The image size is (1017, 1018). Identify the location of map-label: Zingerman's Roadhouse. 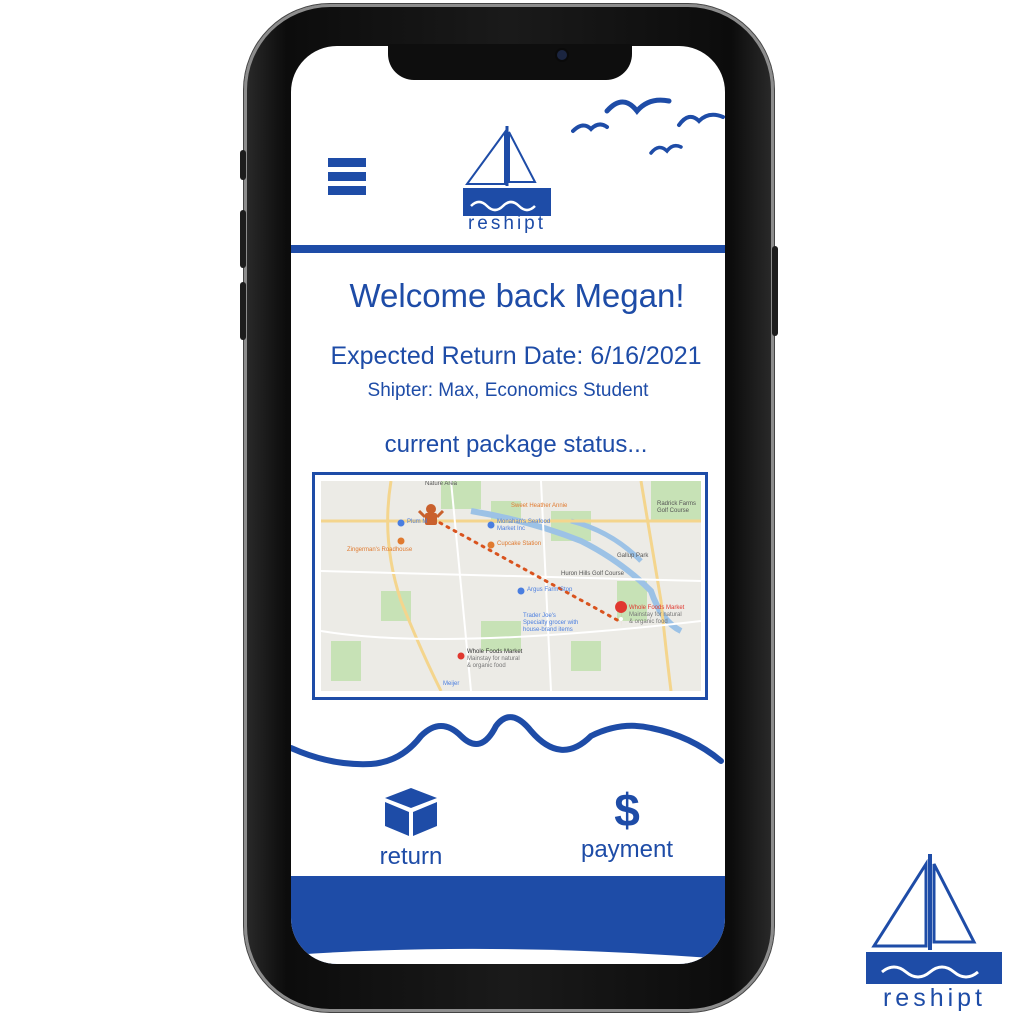
(380, 550).